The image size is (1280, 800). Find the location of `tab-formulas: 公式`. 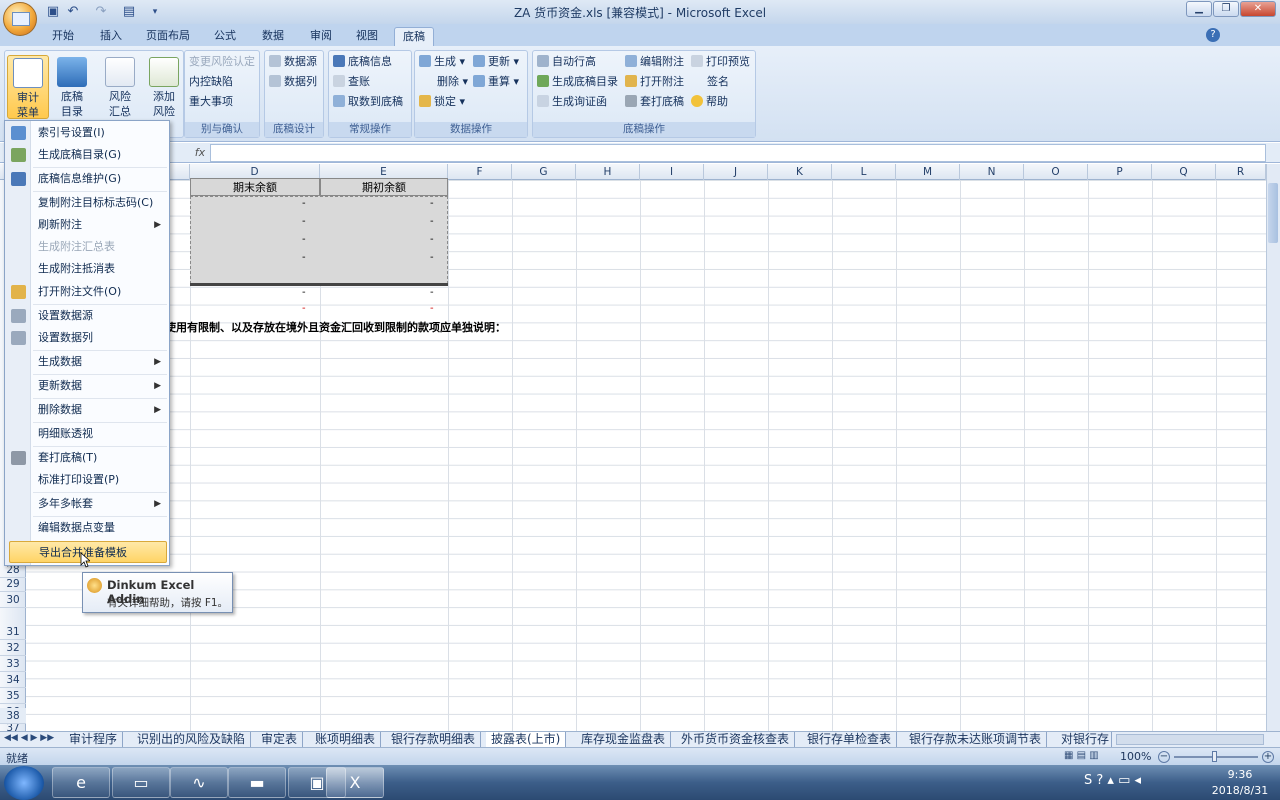

tab-formulas: 公式 is located at coordinates (225, 36).